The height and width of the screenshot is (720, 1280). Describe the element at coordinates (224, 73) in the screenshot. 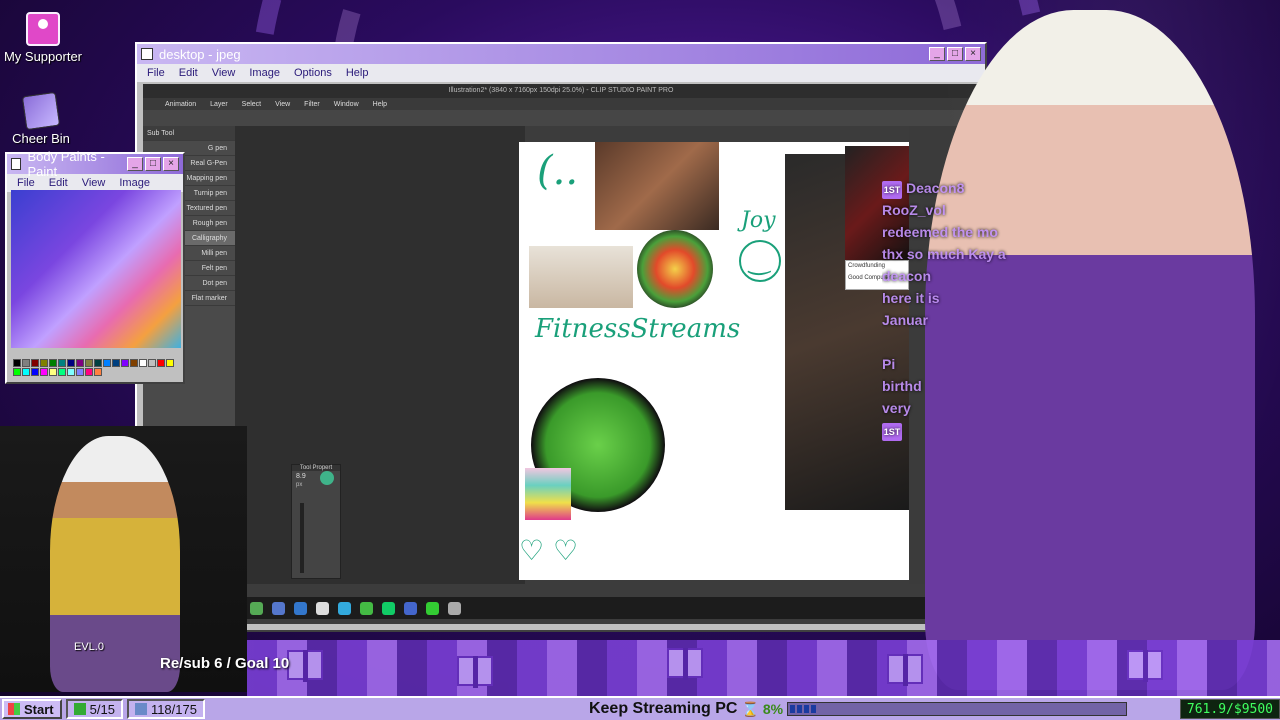

I see `menu-view: View` at that location.